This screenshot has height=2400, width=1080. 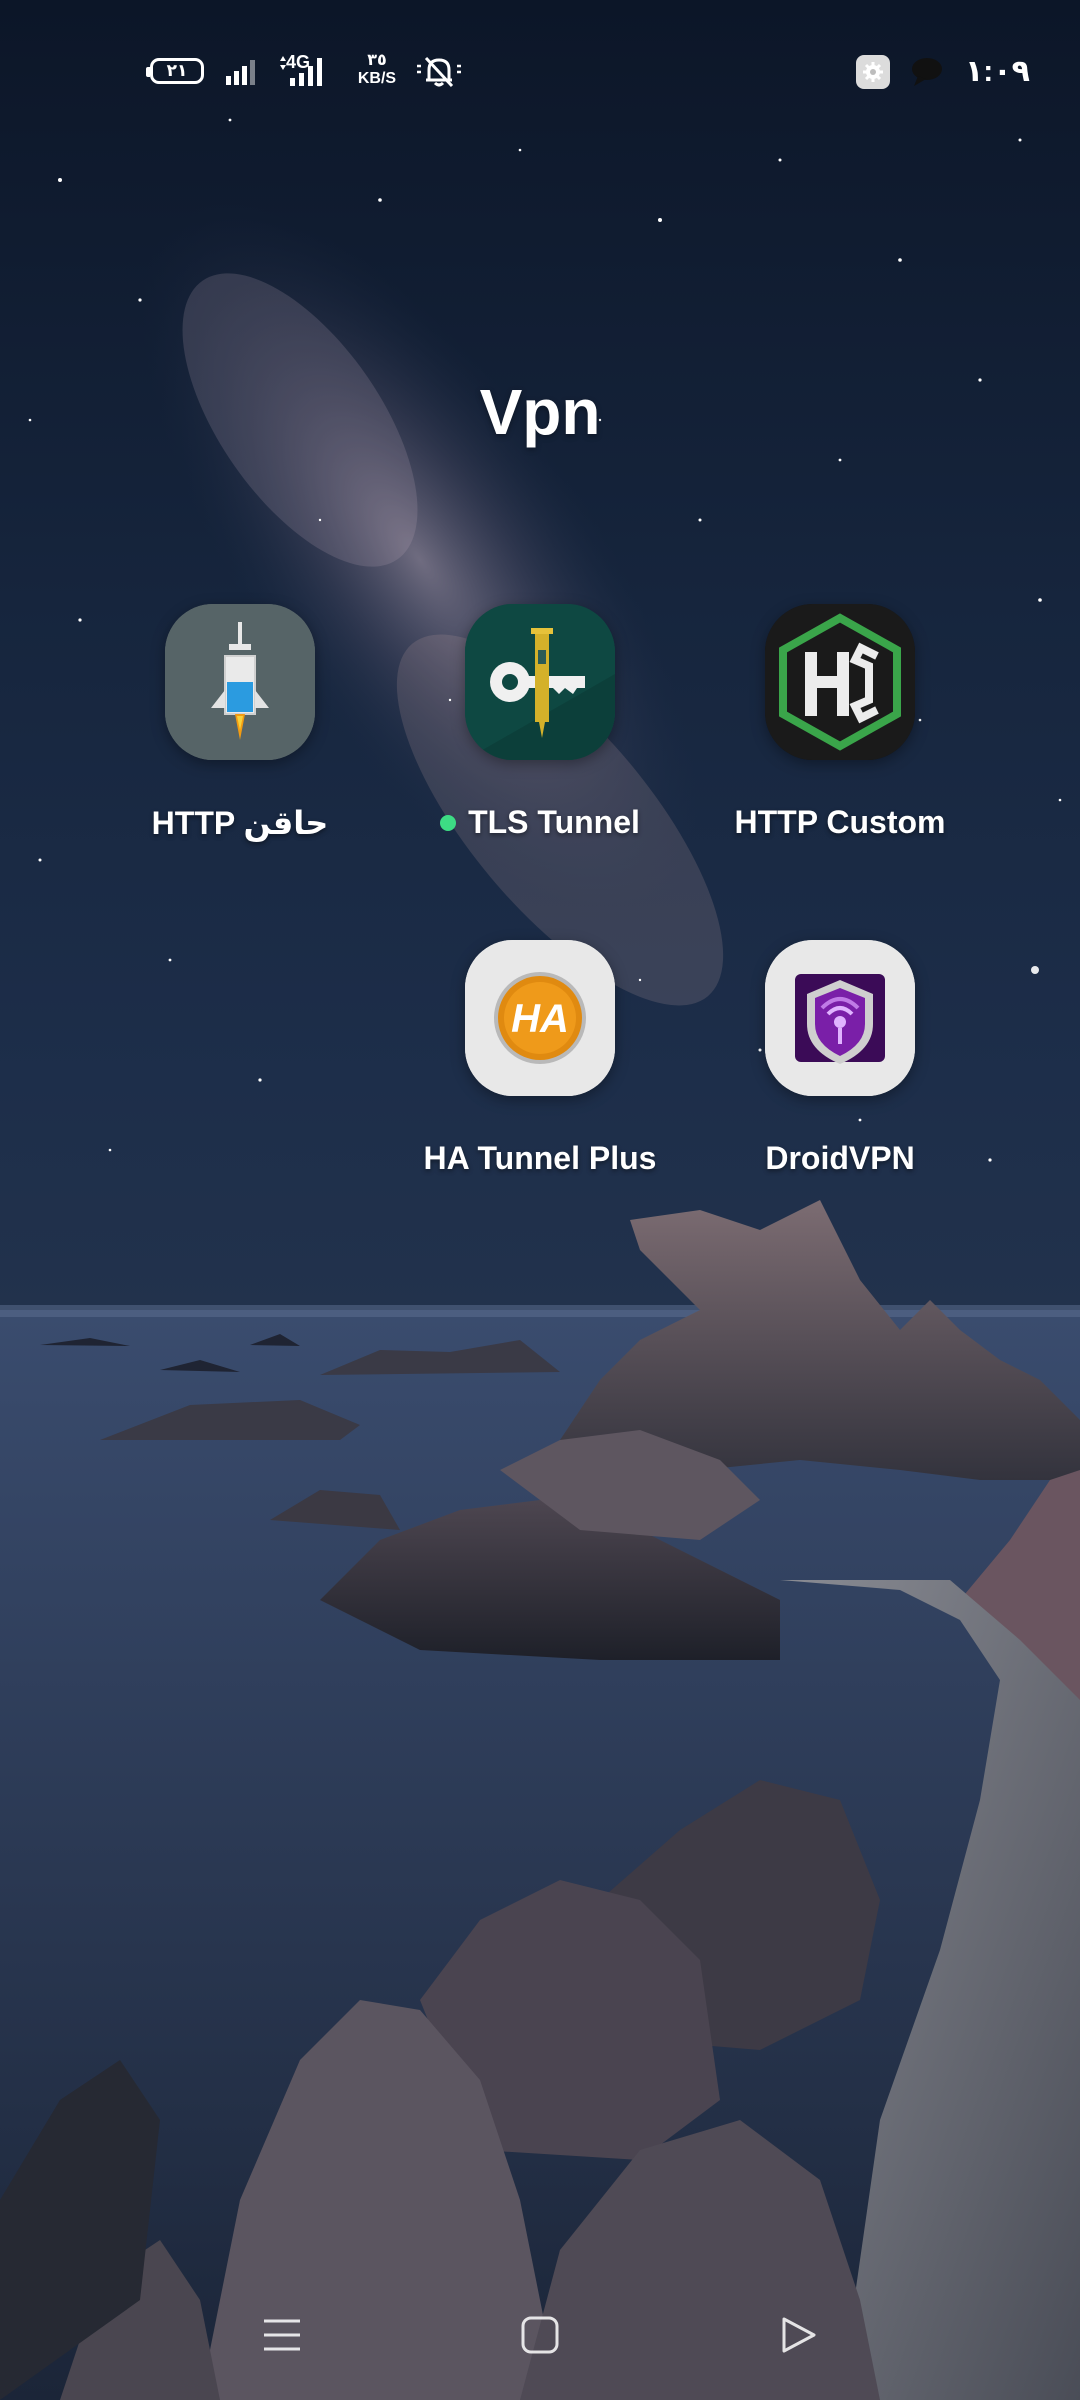 I want to click on battery-icon: ٢١, so click(x=175, y=71).